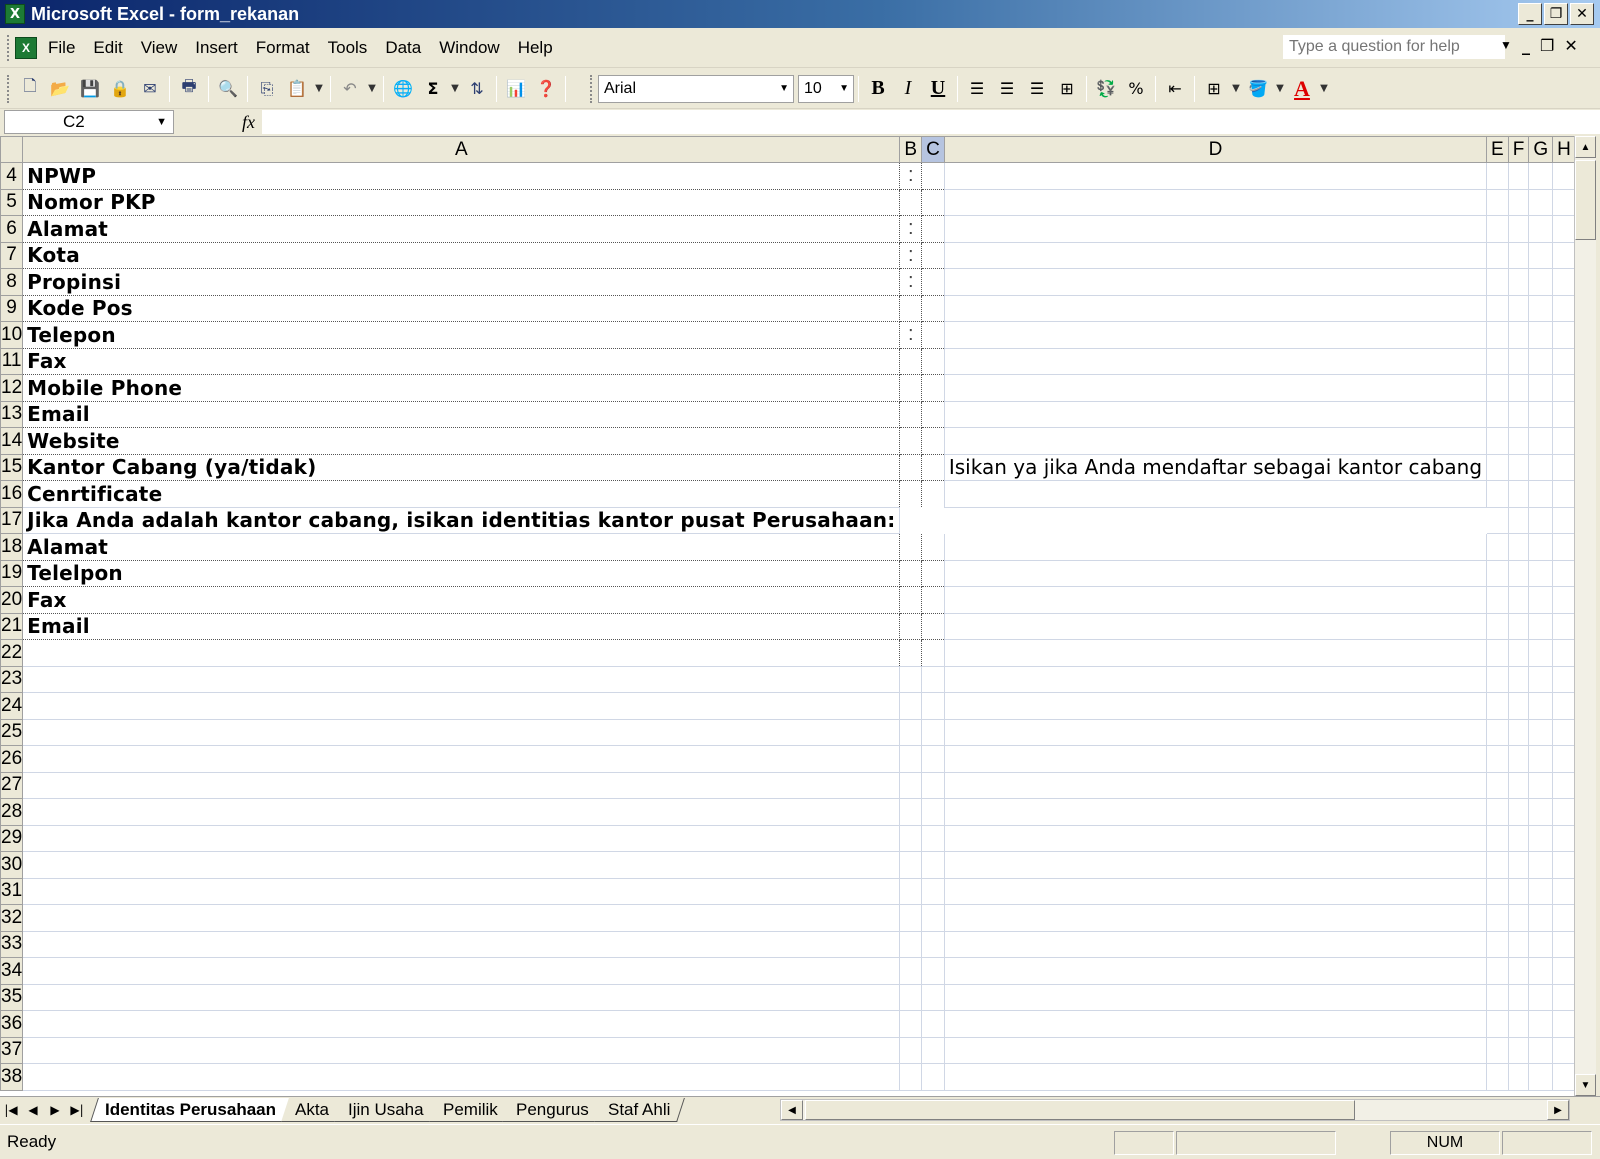  Describe the element at coordinates (12, 944) in the screenshot. I see `row-header: 33` at that location.